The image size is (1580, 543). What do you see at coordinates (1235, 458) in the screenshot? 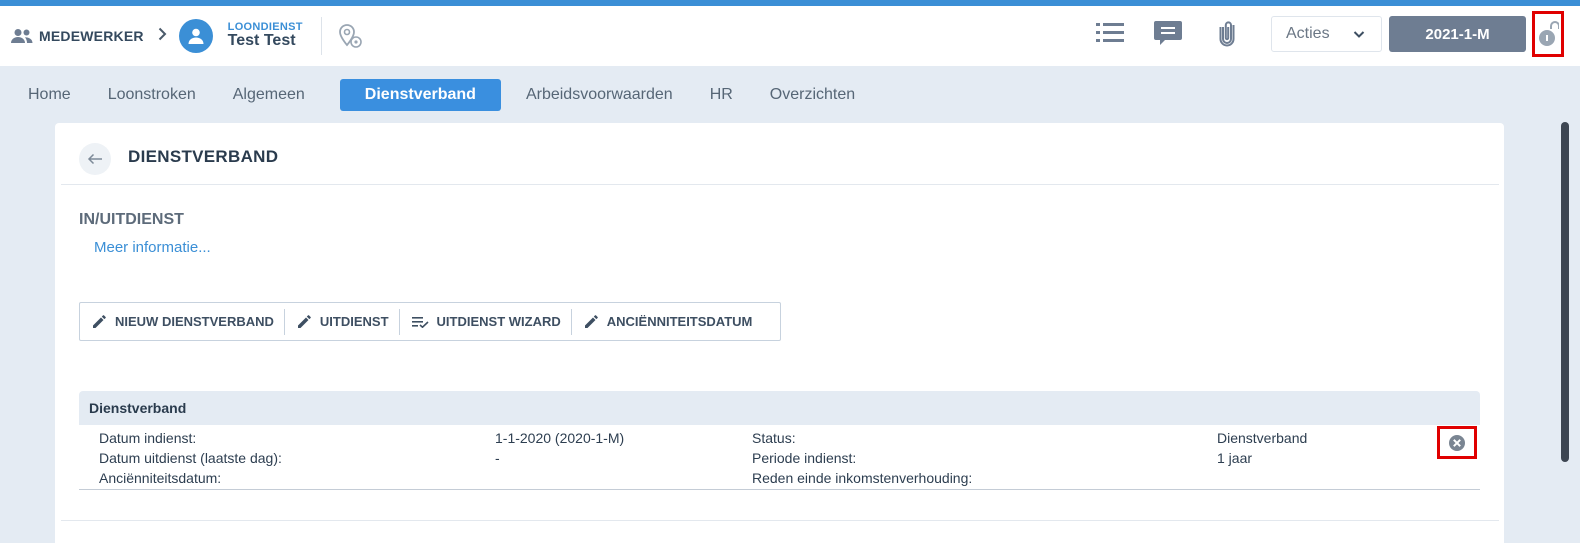
I see `row-value: 1 jaar` at bounding box center [1235, 458].